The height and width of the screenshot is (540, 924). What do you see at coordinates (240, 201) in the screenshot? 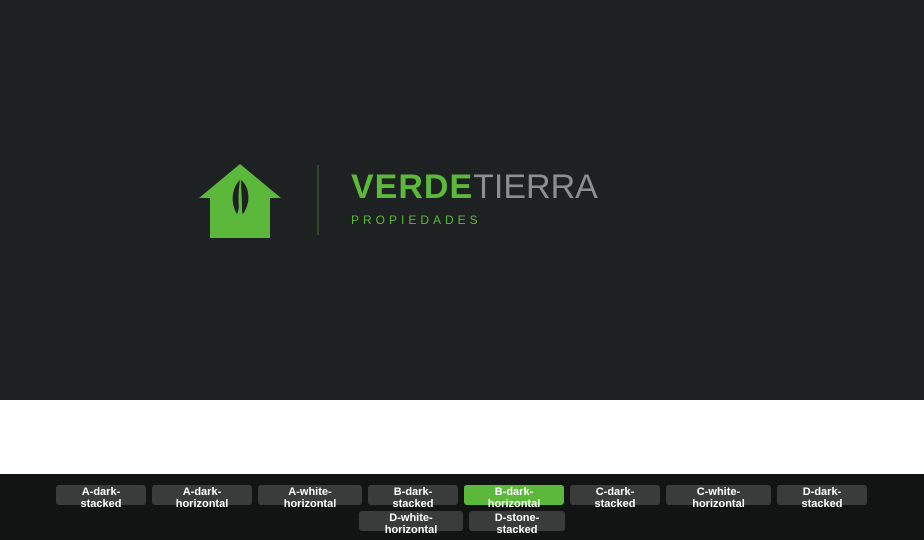
I see `house-with-leaf-icon` at bounding box center [240, 201].